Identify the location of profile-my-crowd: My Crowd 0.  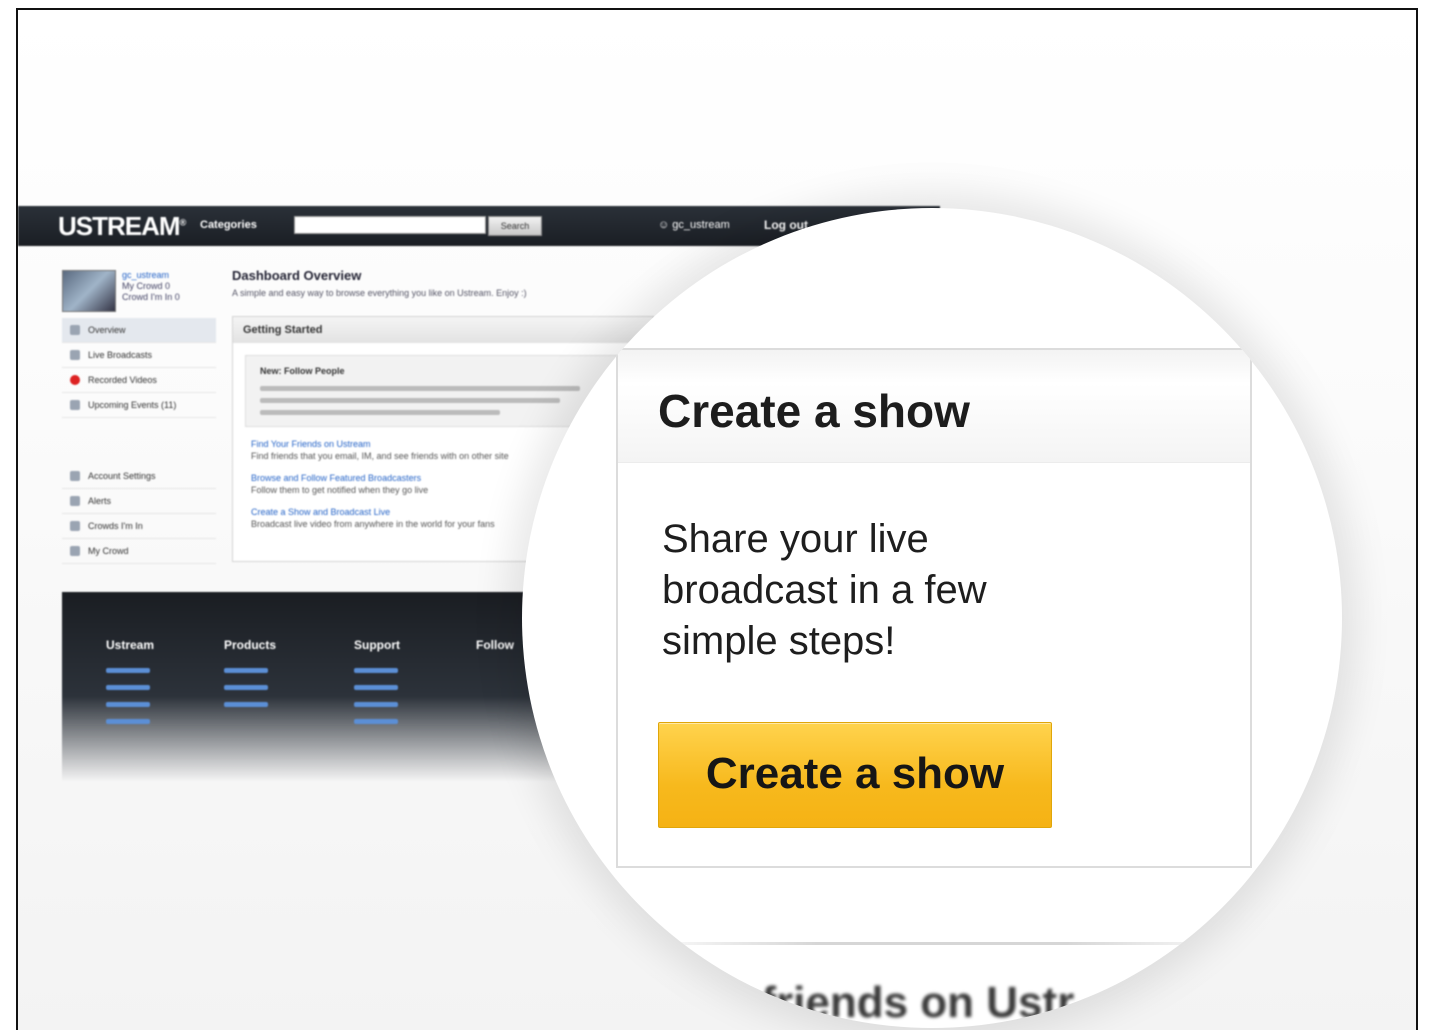
(151, 286).